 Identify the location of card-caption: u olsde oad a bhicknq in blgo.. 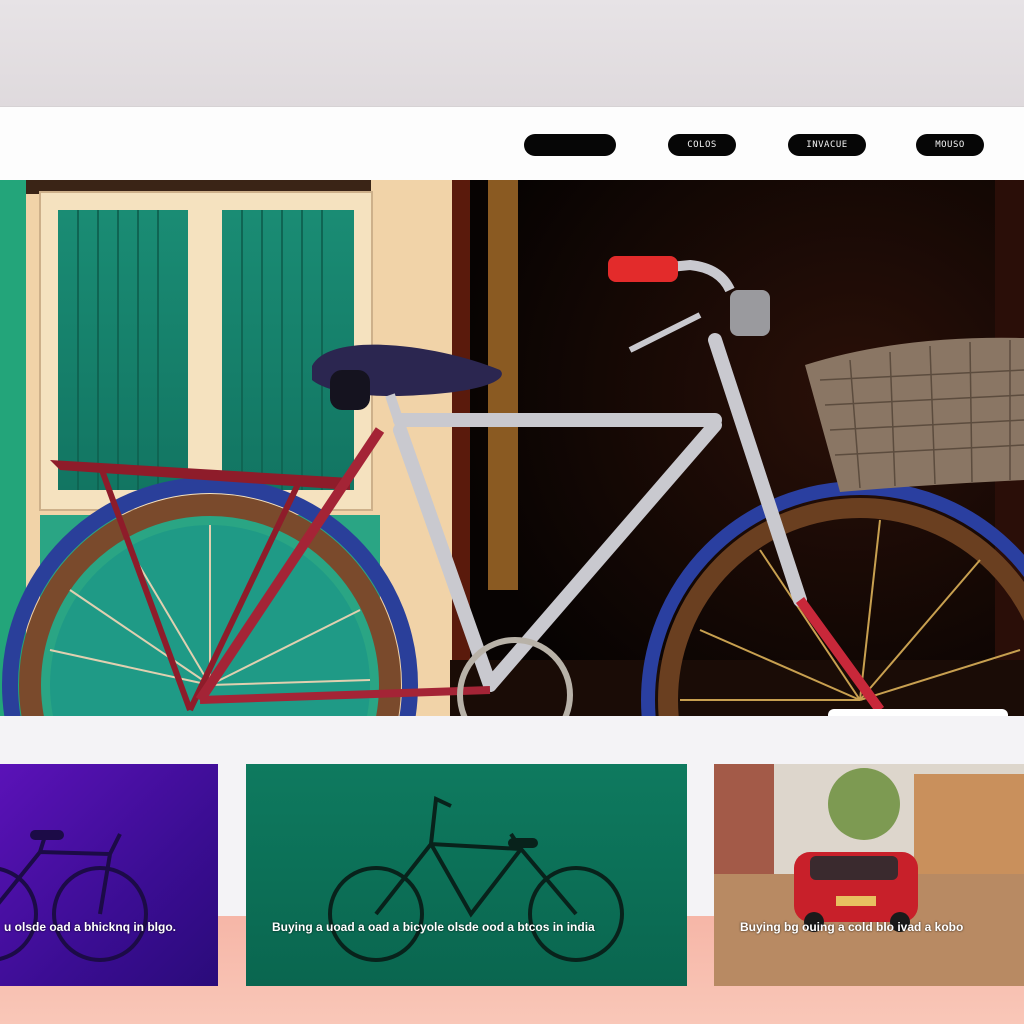
(90, 927).